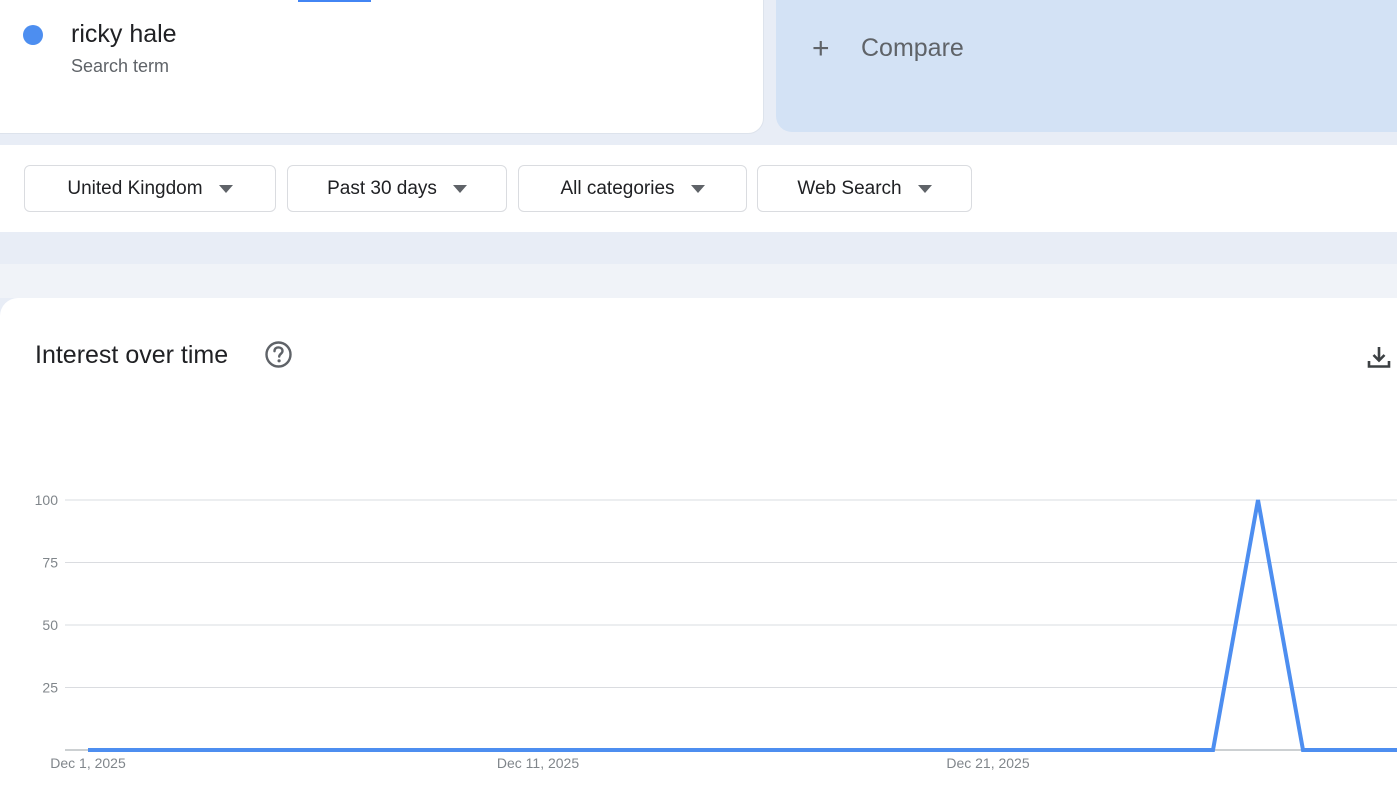 This screenshot has height=801, width=1397. Describe the element at coordinates (987, 763) in the screenshot. I see `x-tick-label: Dec 21, 2025` at that location.